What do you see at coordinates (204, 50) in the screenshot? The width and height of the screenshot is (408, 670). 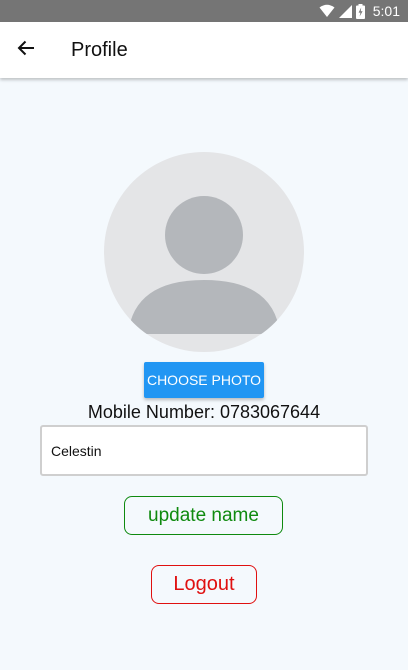 I see `app-bar: Profile` at bounding box center [204, 50].